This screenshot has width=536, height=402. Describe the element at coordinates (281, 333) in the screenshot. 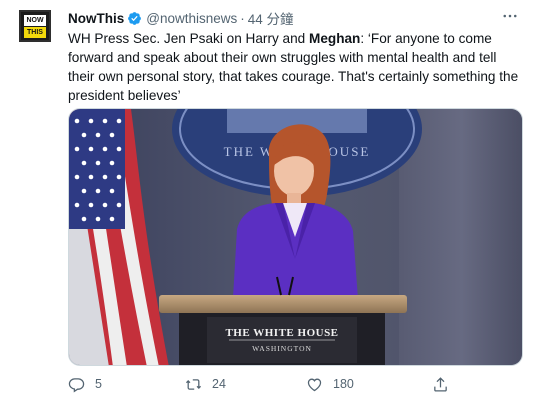

I see `podium-text-line1: THE WHITE HOUSE` at that location.